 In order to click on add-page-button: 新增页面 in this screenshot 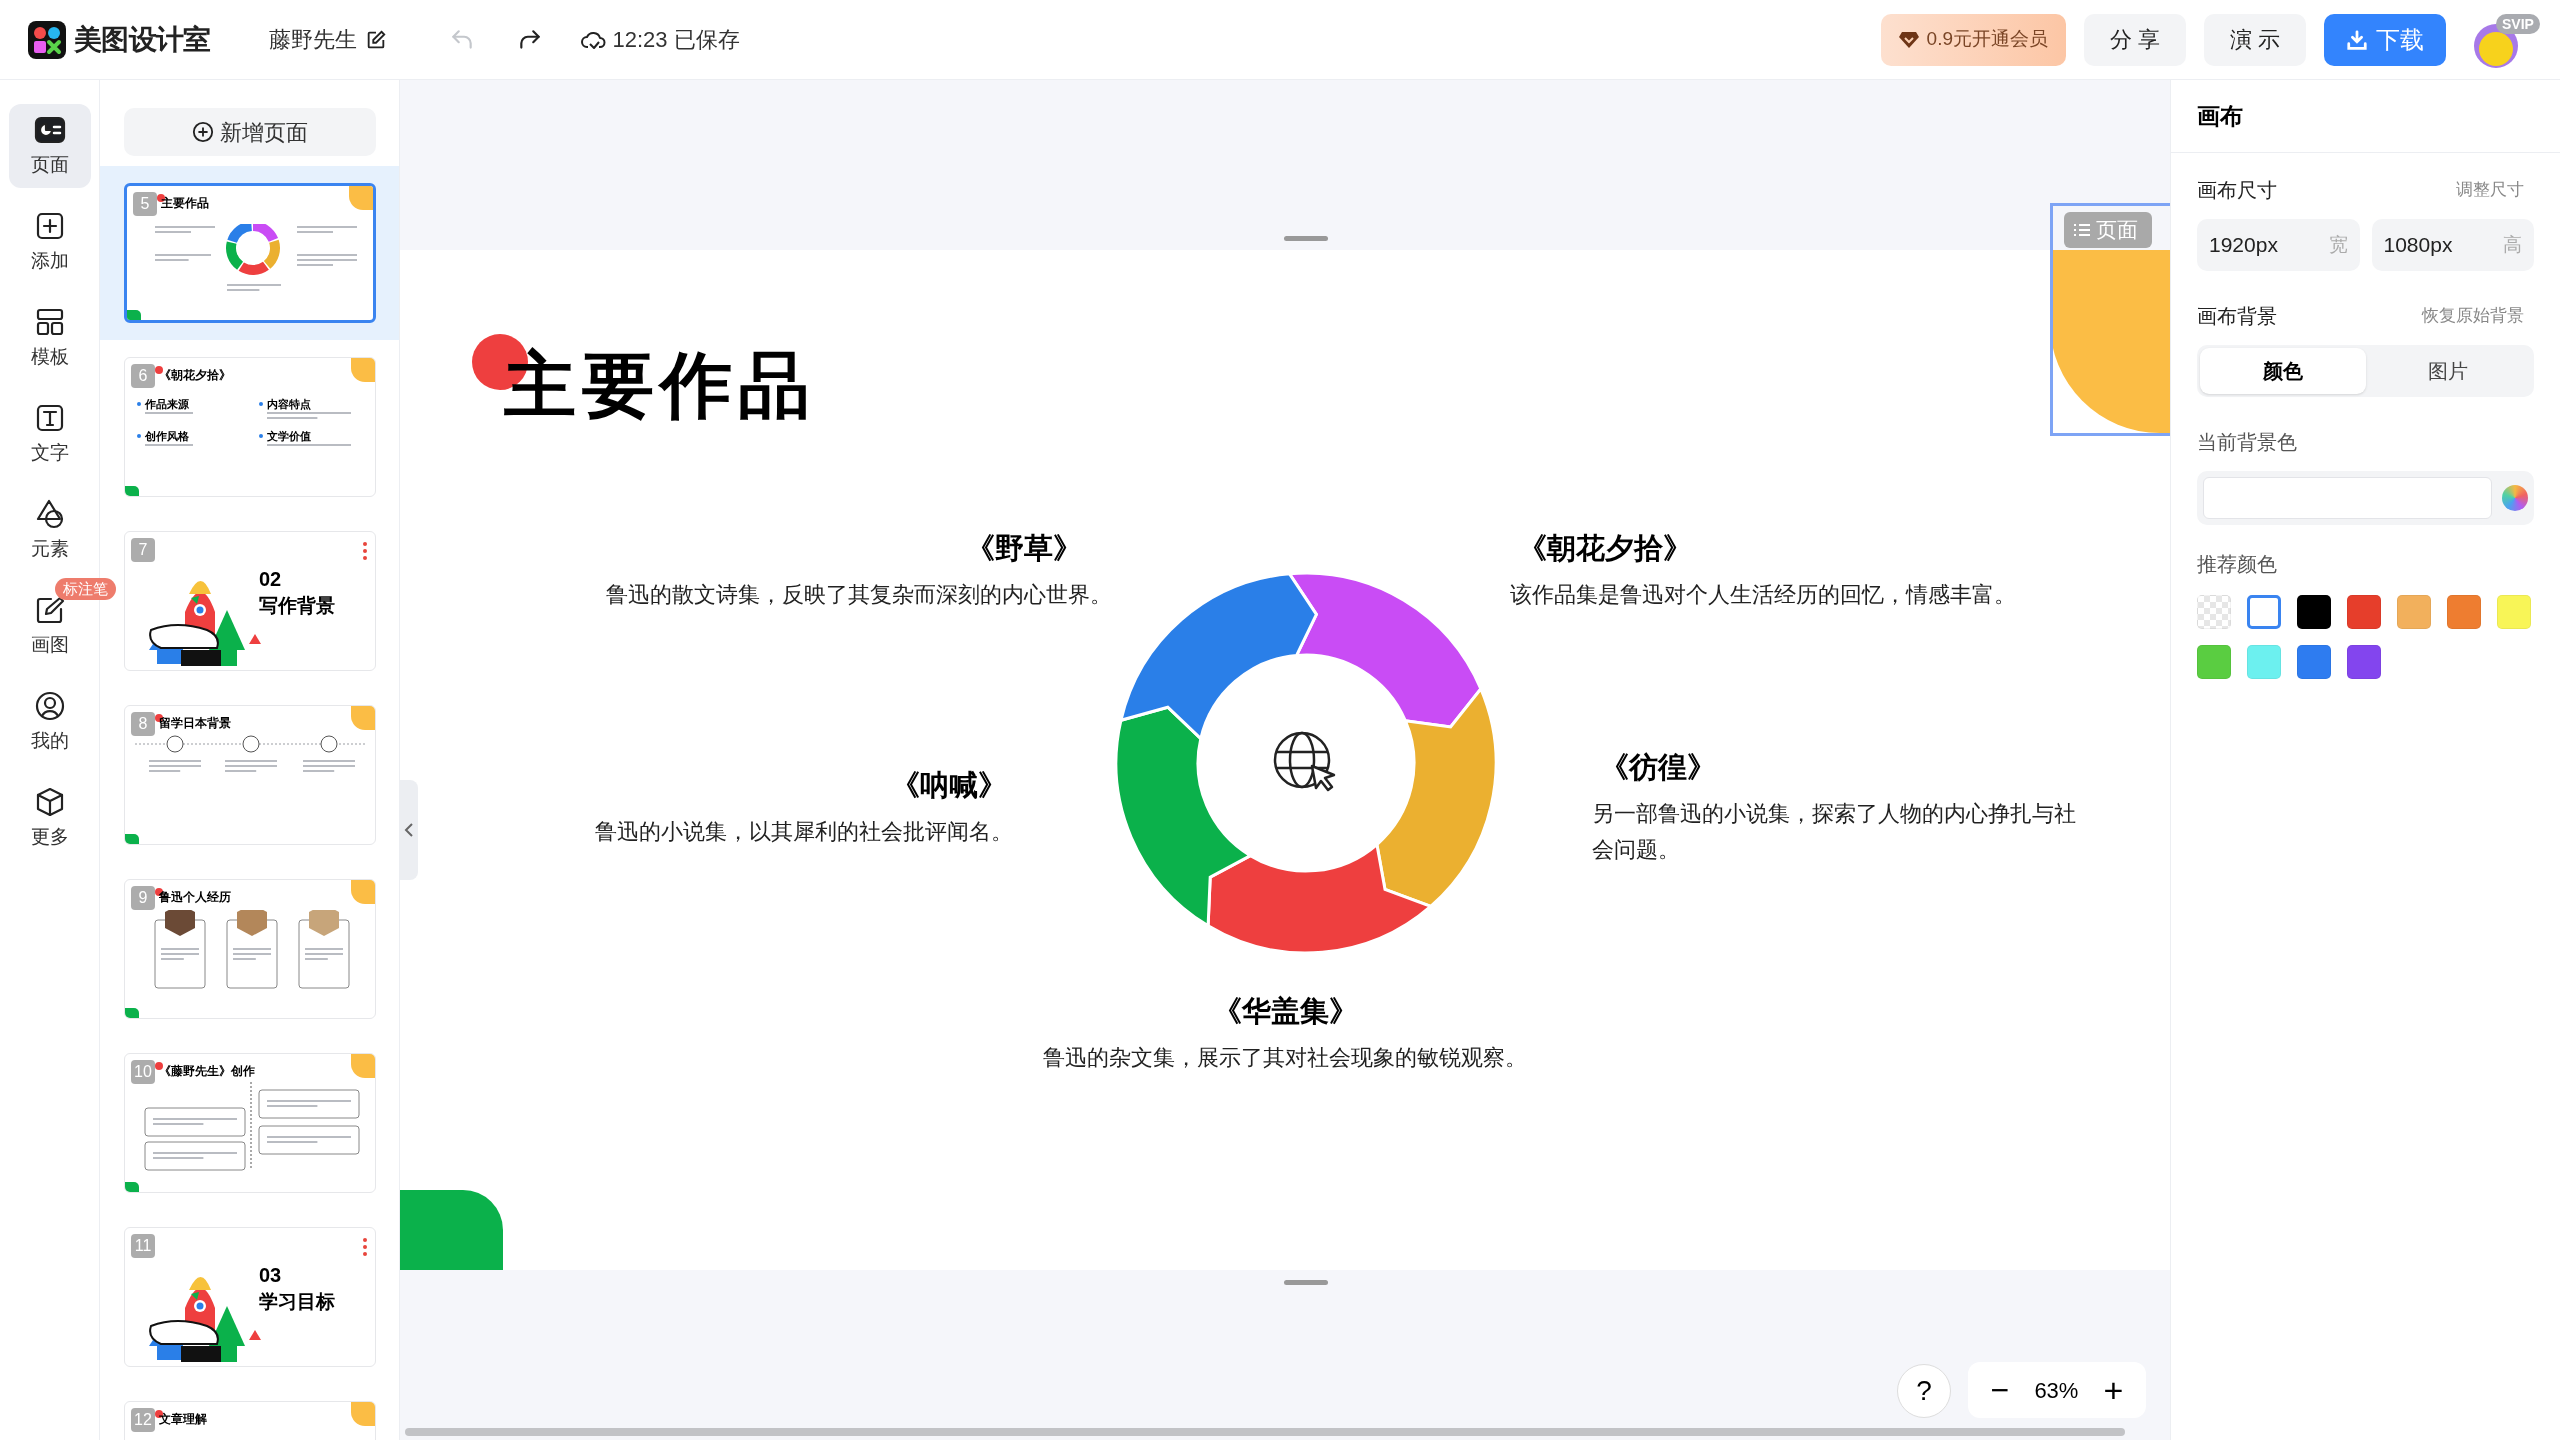, I will do `click(250, 132)`.